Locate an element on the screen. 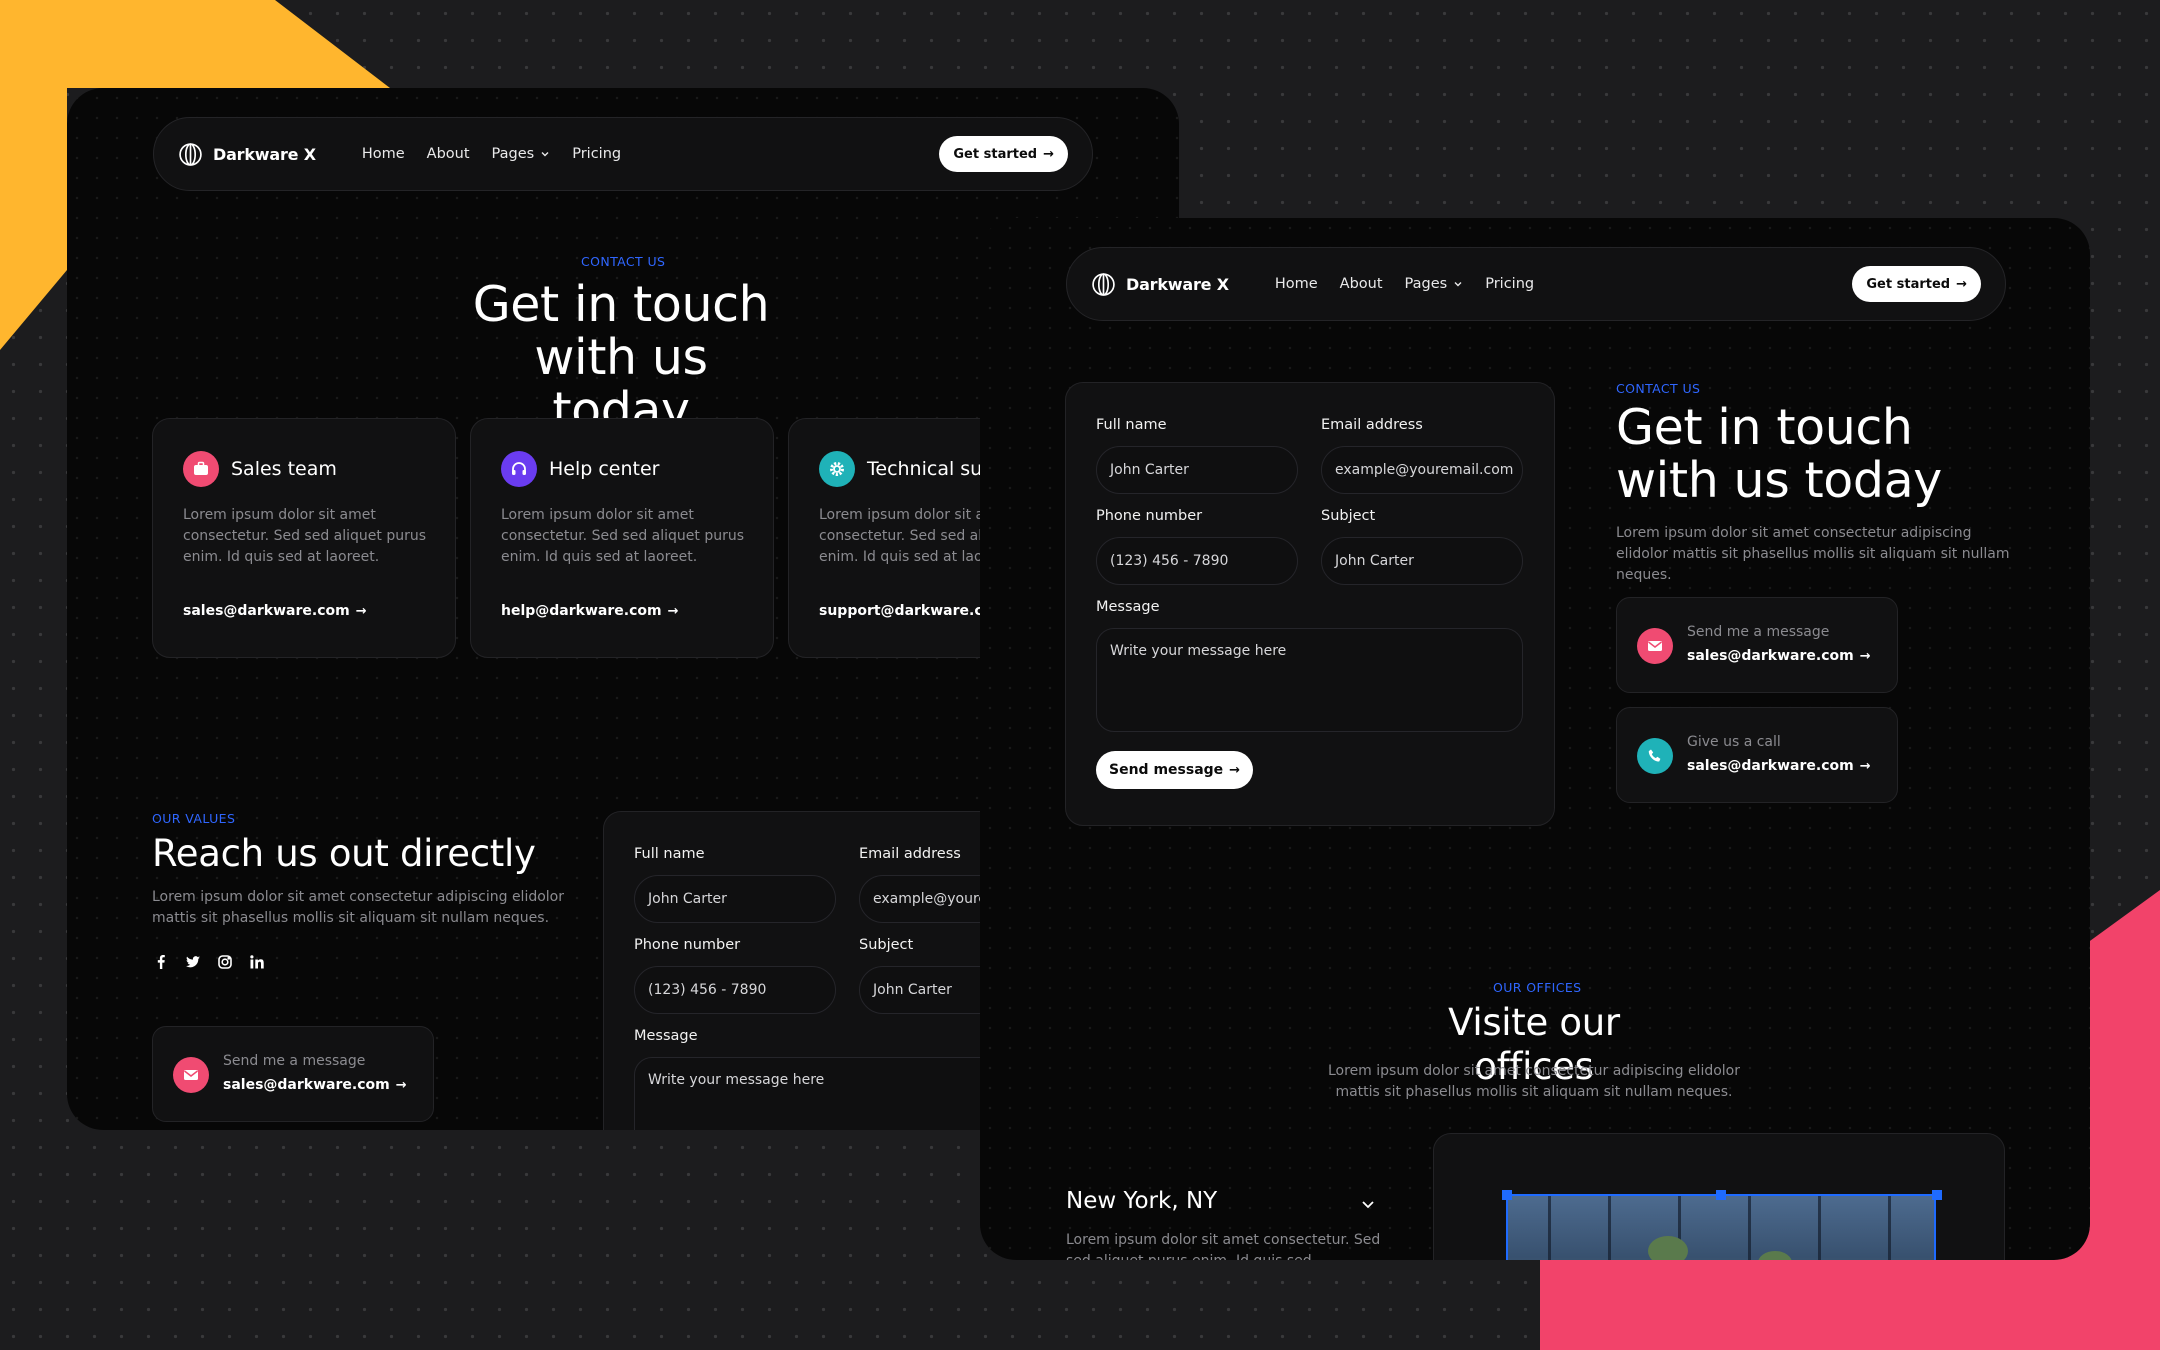  offices-eyebrow: OUR OFFICES is located at coordinates (1537, 987).